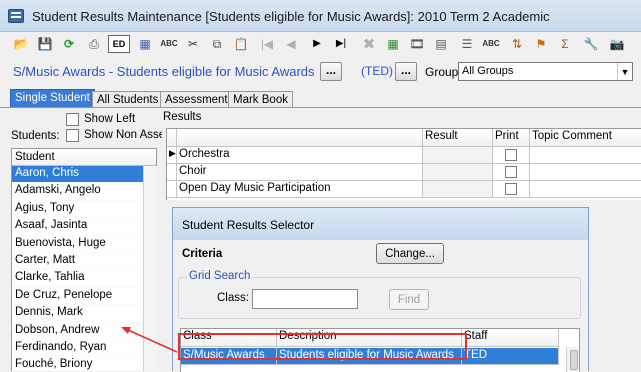  What do you see at coordinates (624, 71) in the screenshot?
I see `chevron-down-icon: ▼` at bounding box center [624, 71].